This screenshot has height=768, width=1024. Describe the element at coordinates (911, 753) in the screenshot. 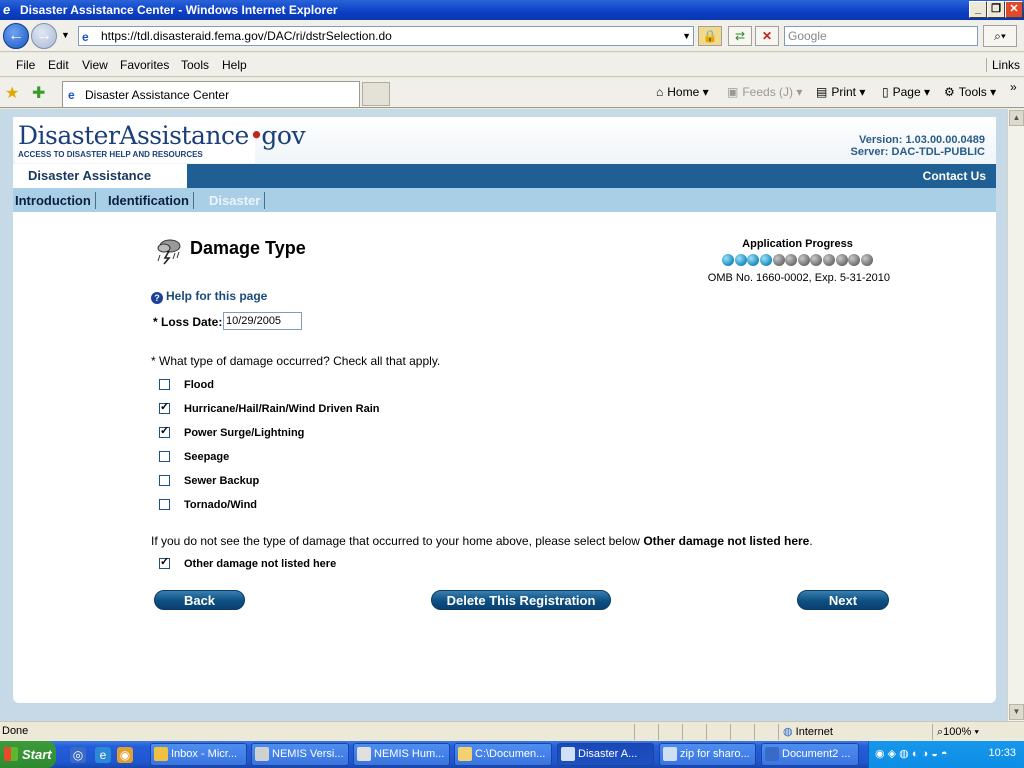

I see `tray-icon: ◉ ◈ ◍ ◐ ◑ ◒ ◓` at that location.